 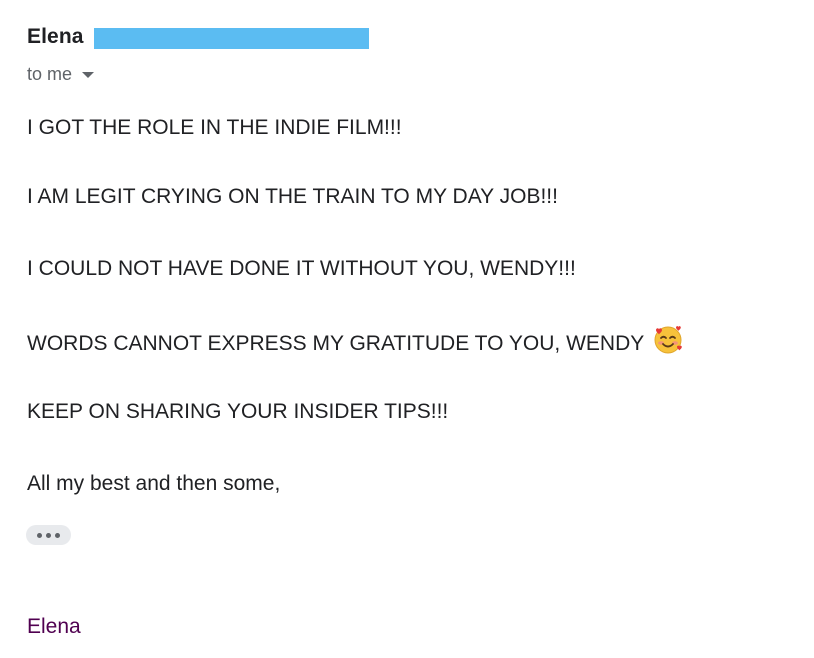 I want to click on recipient-details-toggle: to me, so click(x=61, y=74).